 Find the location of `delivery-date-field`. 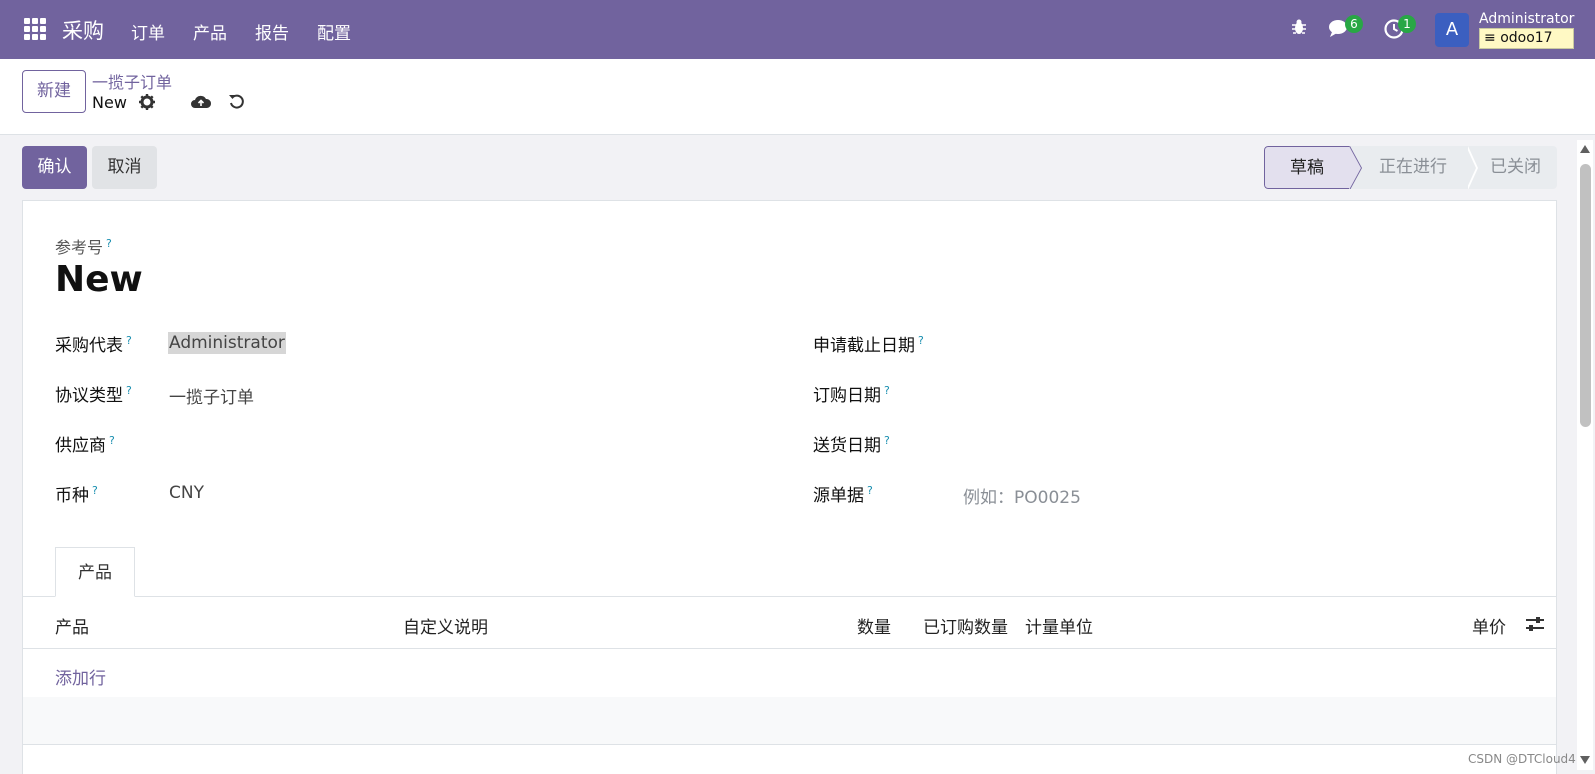

delivery-date-field is located at coordinates (1243, 444).